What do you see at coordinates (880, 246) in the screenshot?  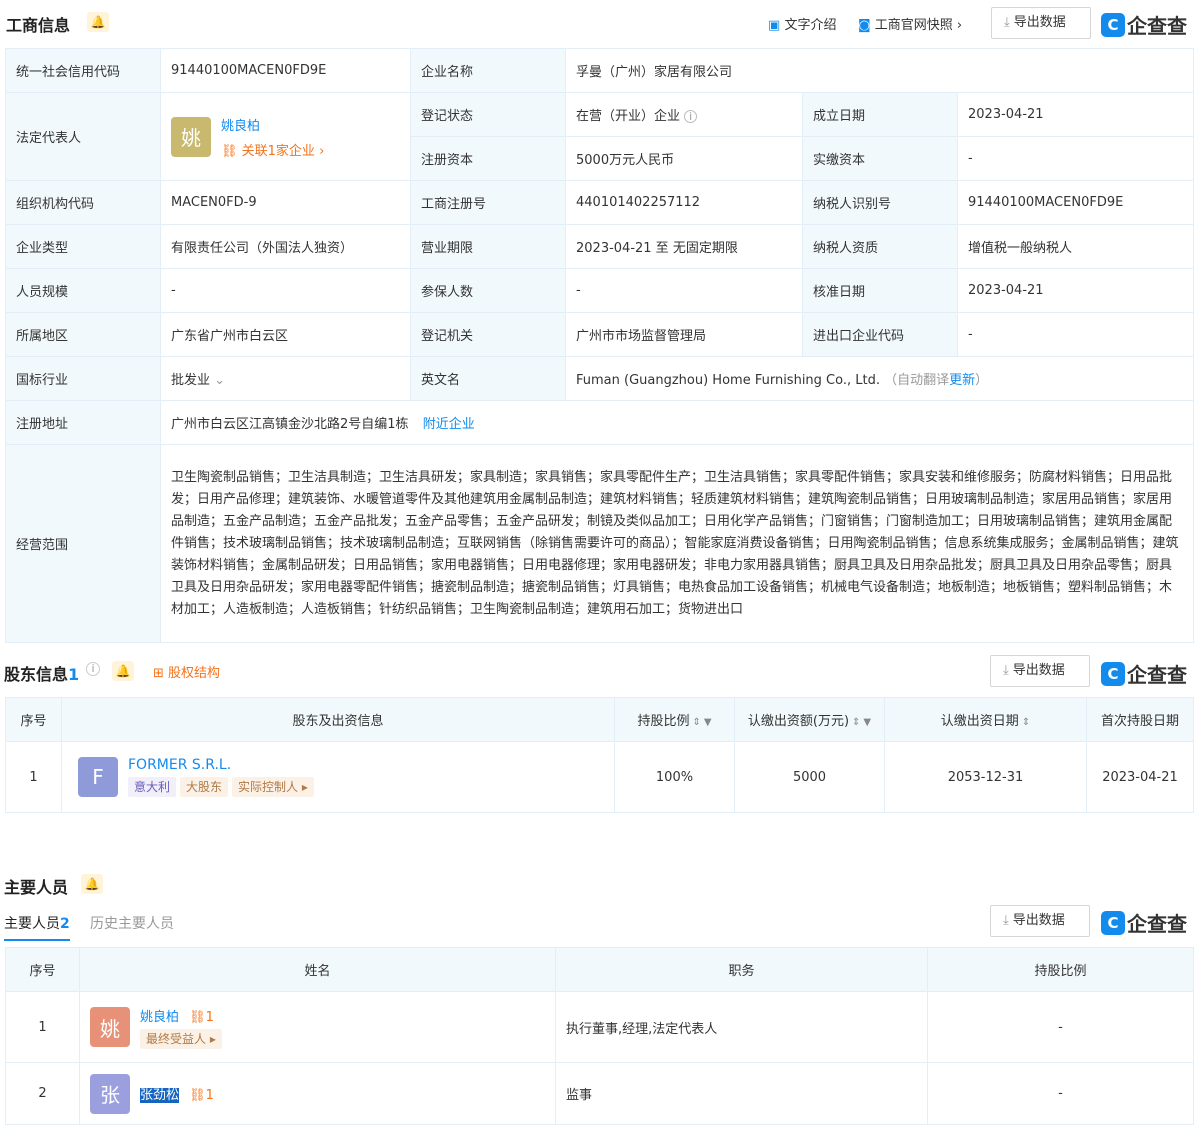 I see `taxpayer-qual-label: 纳税人资质` at bounding box center [880, 246].